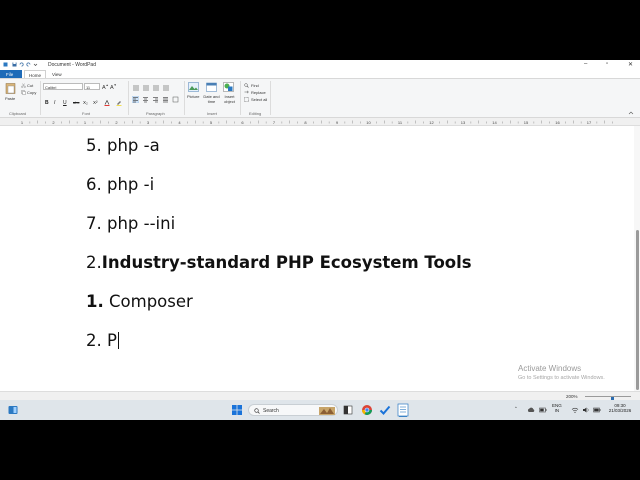 The image size is (640, 480). Describe the element at coordinates (35, 64) in the screenshot. I see `customize-toolbar-icon` at that location.